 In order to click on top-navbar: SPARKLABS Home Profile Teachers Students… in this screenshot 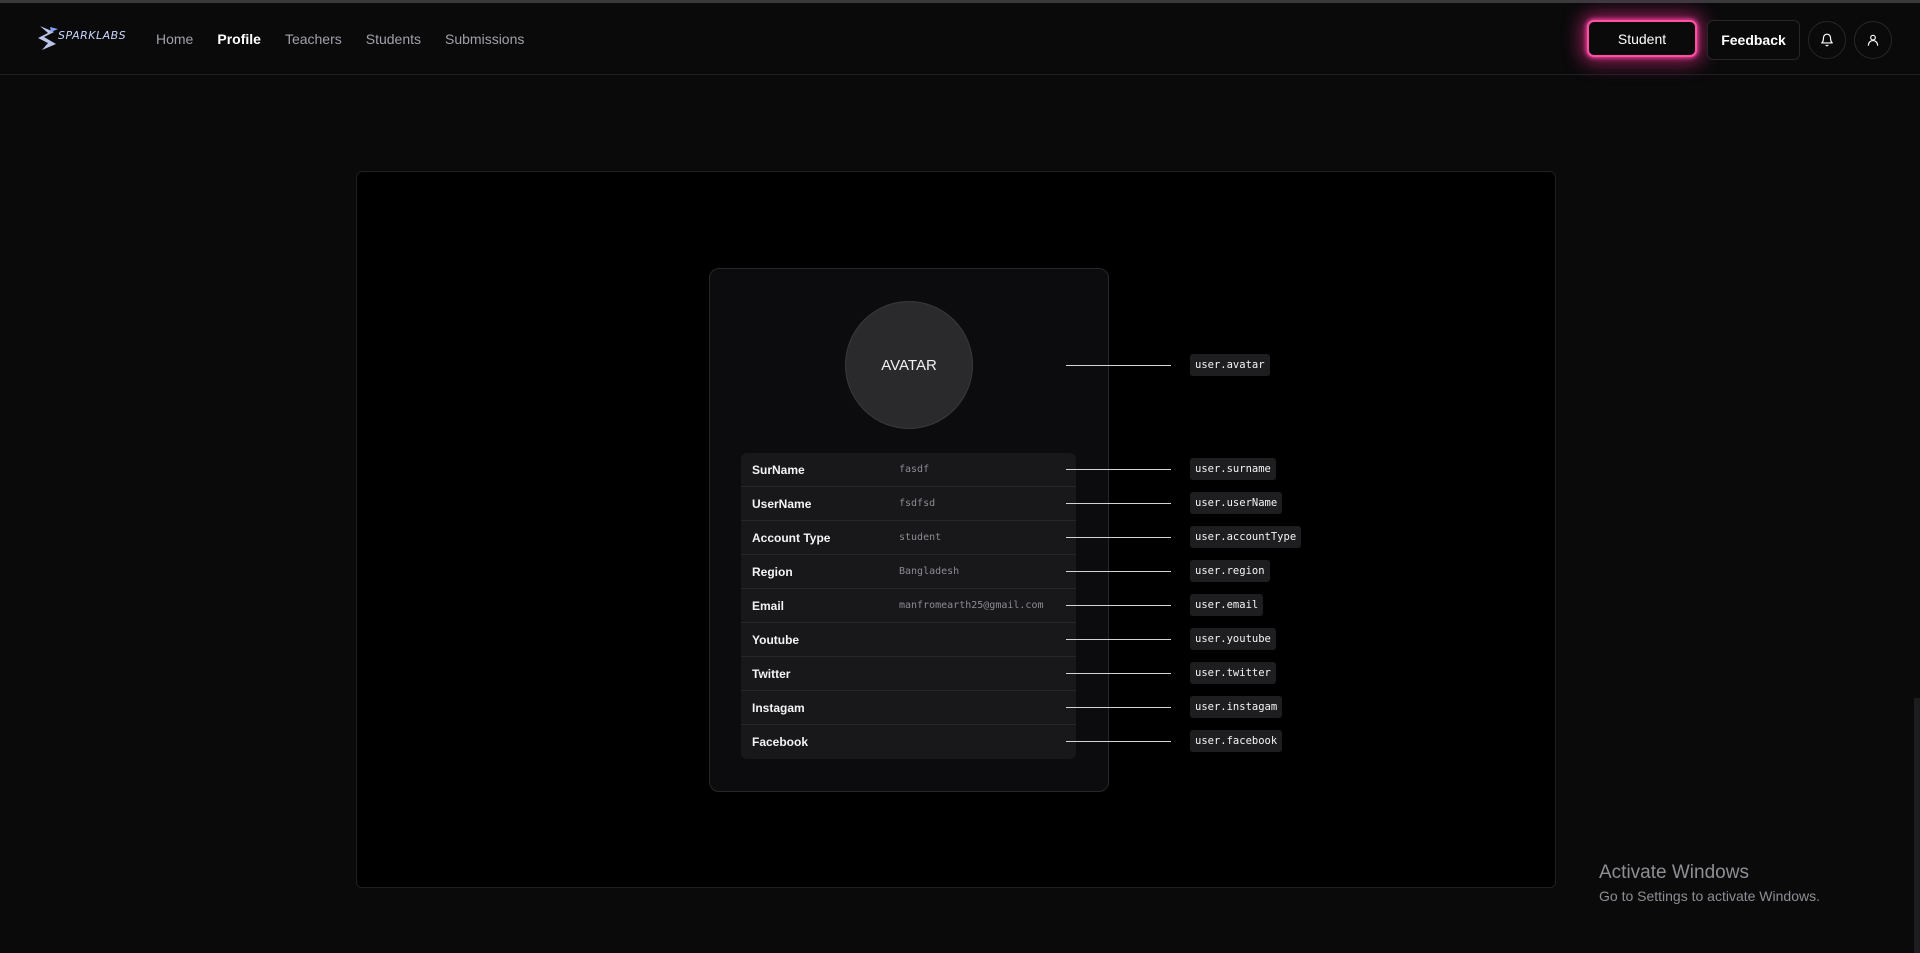, I will do `click(960, 39)`.